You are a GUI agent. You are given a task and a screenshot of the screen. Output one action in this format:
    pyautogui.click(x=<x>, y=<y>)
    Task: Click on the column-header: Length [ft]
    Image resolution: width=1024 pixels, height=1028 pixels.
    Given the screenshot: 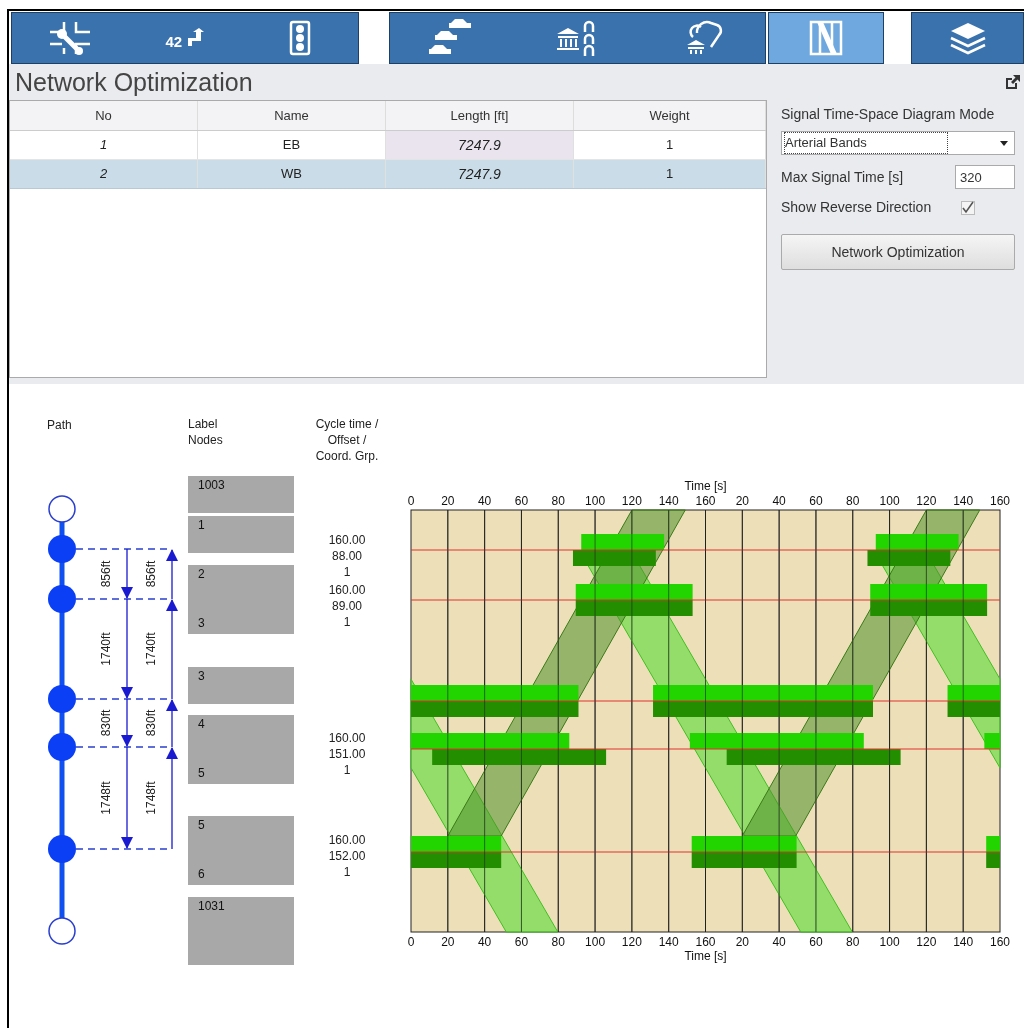 What is the action you would take?
    pyautogui.click(x=480, y=115)
    